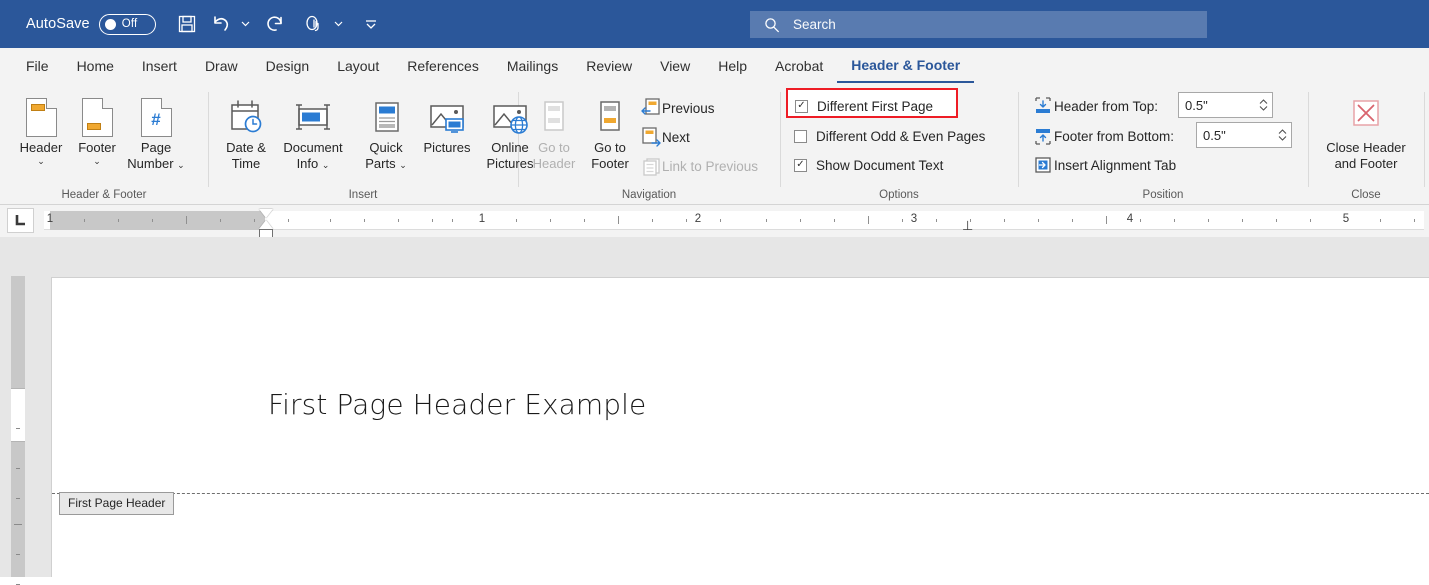  Describe the element at coordinates (978, 24) in the screenshot. I see `search-input: Search` at that location.